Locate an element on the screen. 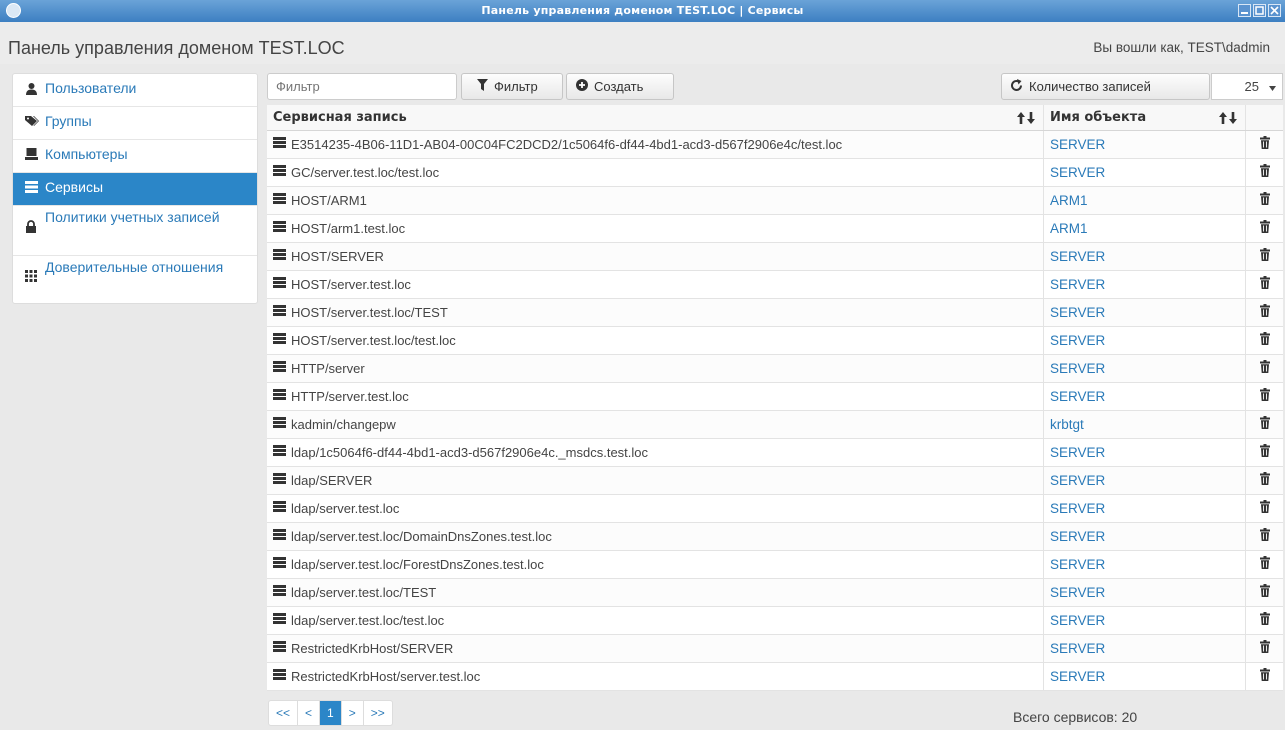 This screenshot has height=730, width=1285. table-row: HOST/arm1.test.loc ARM1 is located at coordinates (775, 229).